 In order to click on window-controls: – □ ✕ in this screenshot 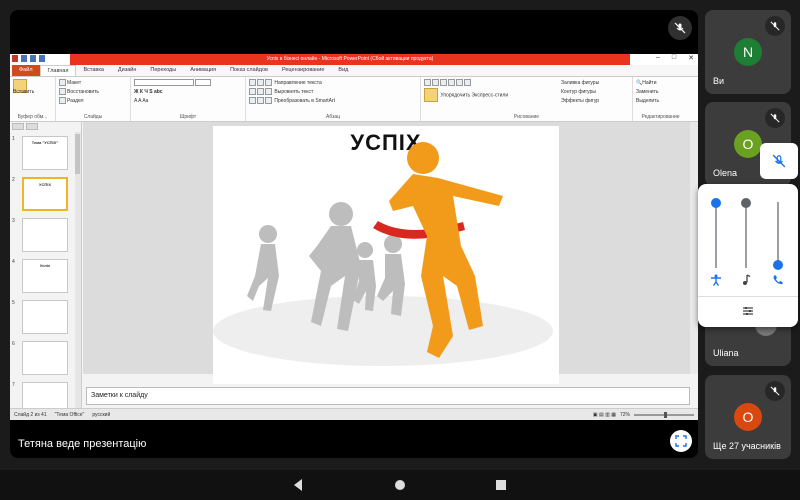, I will do `click(675, 58)`.